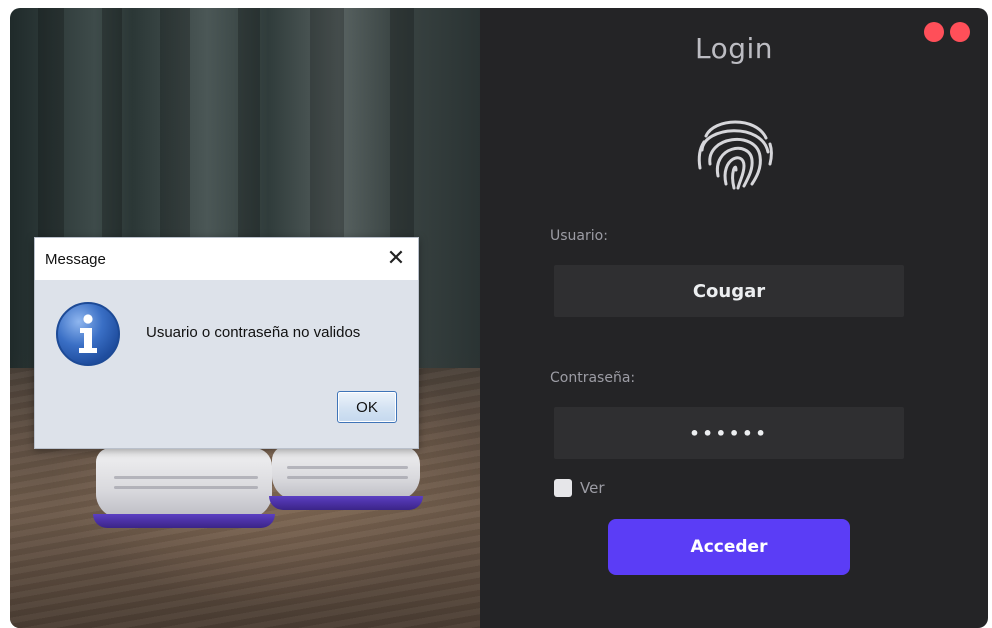 The height and width of the screenshot is (628, 992). I want to click on fingerprint-icon, so click(735, 155).